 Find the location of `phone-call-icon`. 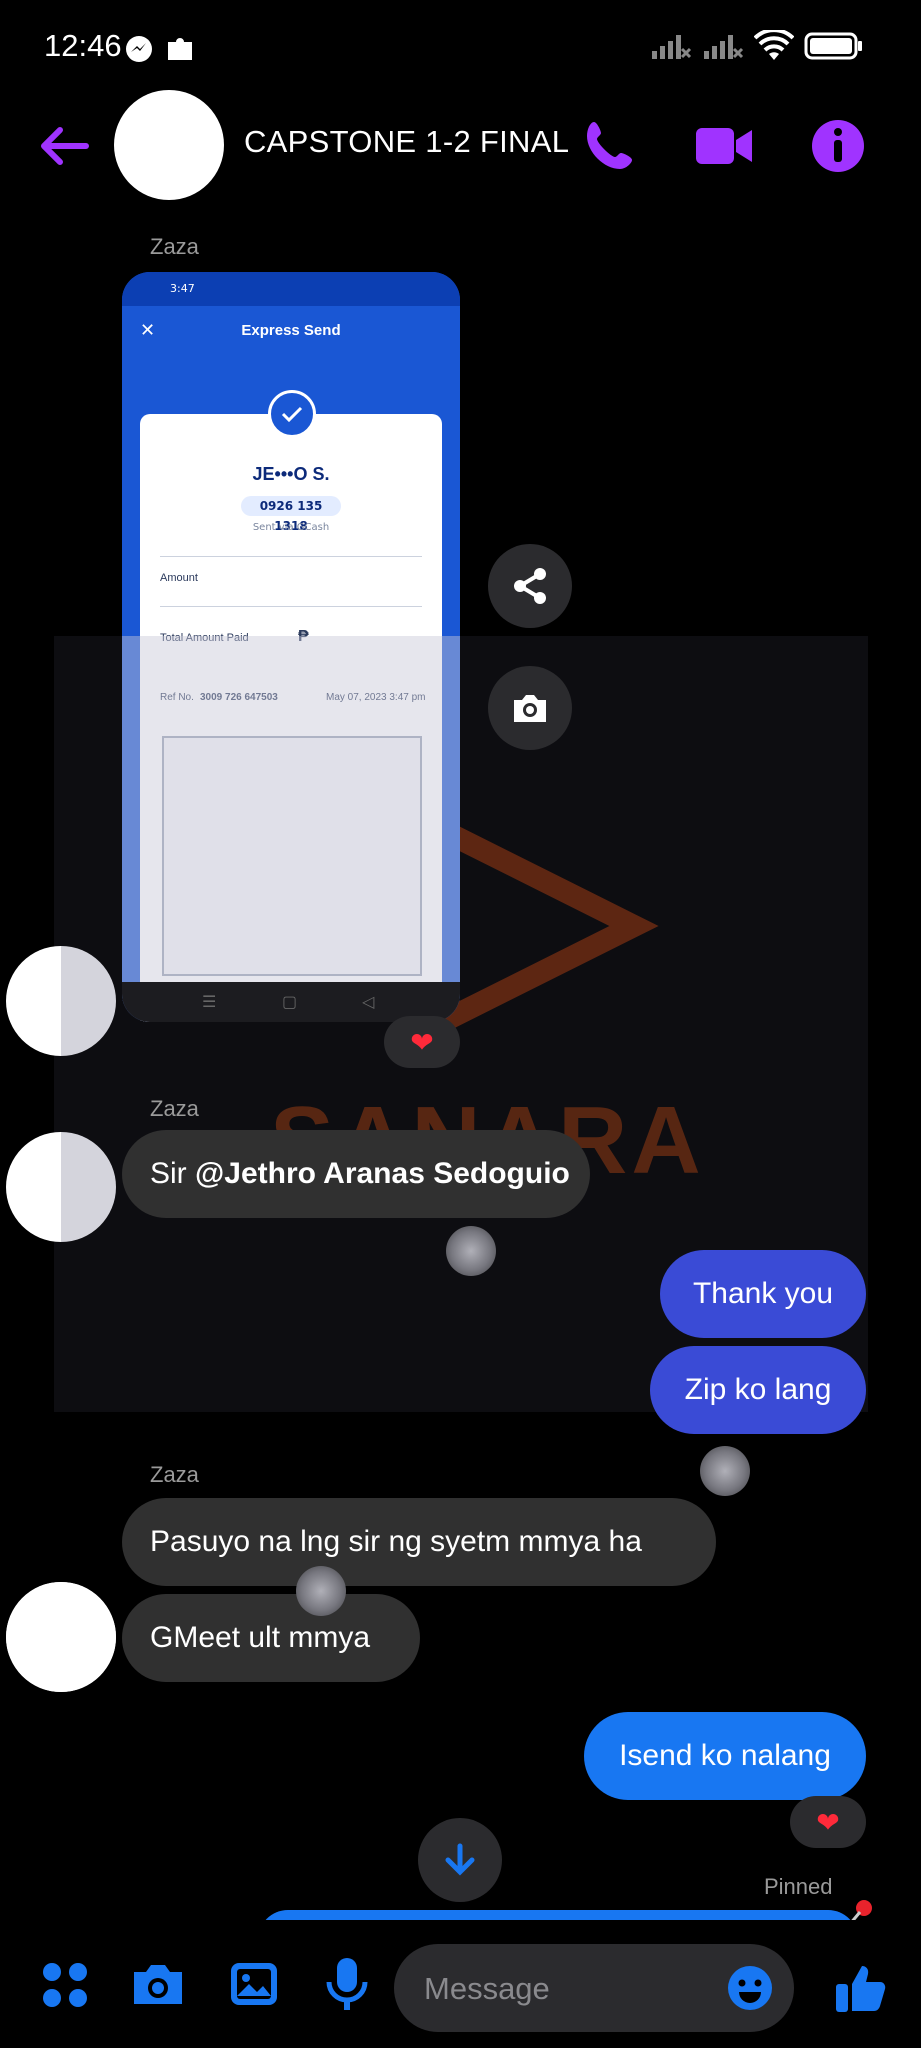

phone-call-icon is located at coordinates (610, 146).